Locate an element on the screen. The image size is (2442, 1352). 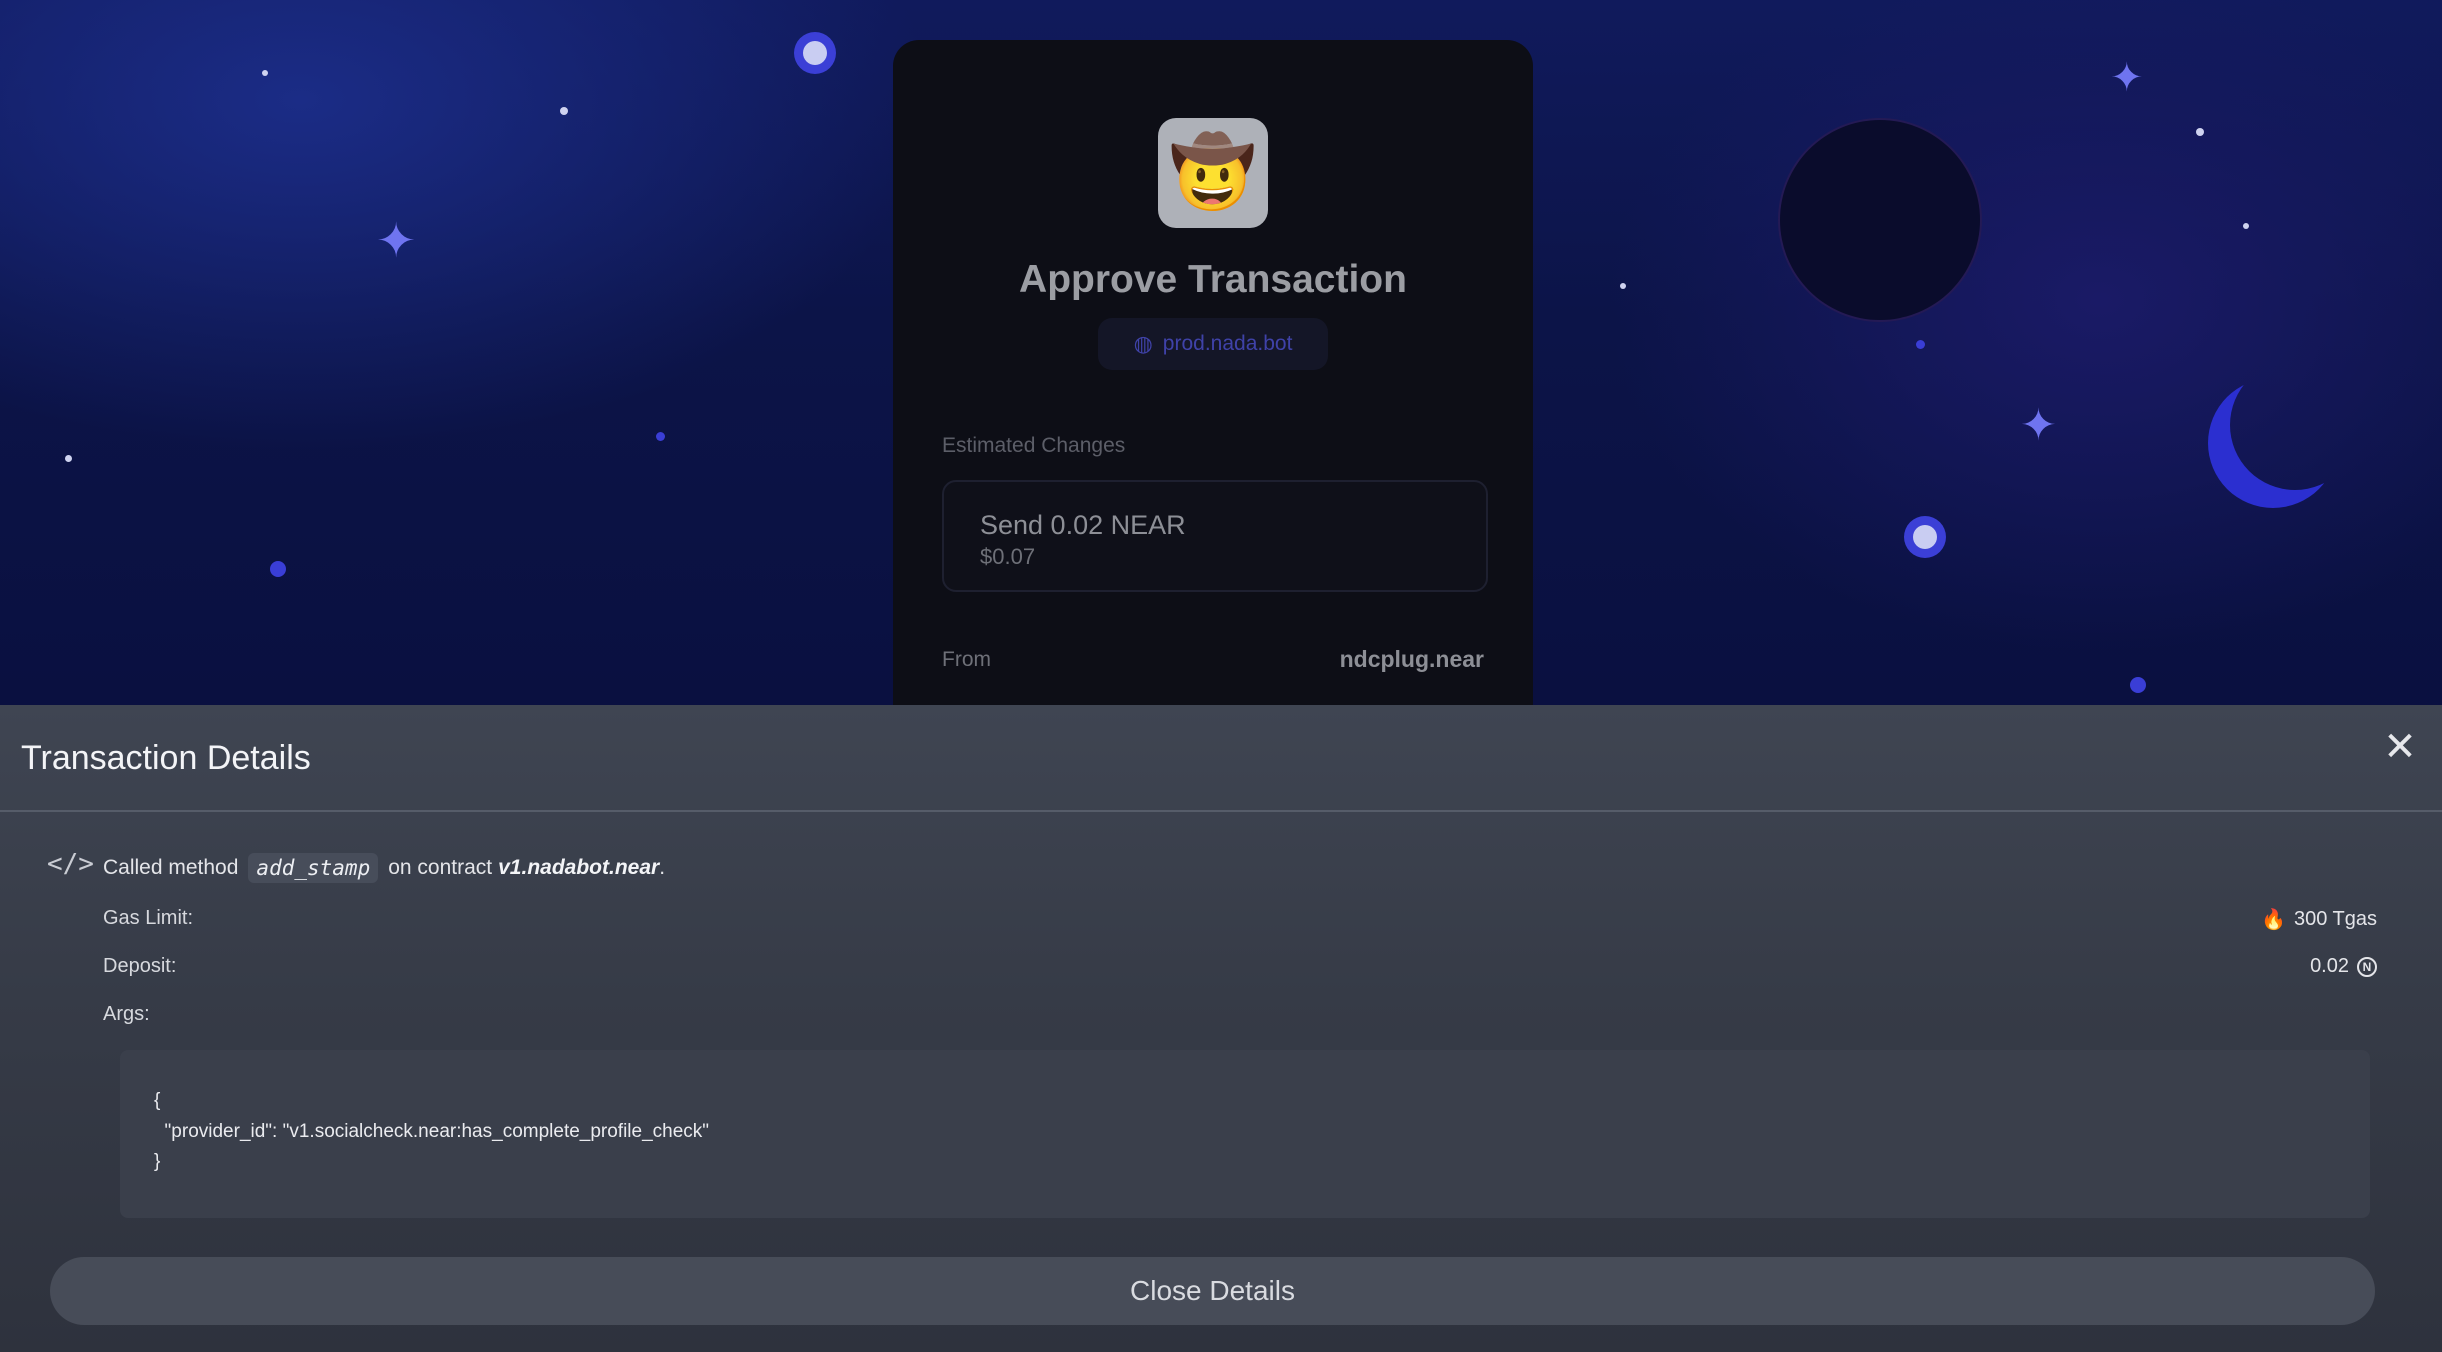
origin-badge: ◍ prod.nada.bot is located at coordinates (1213, 344).